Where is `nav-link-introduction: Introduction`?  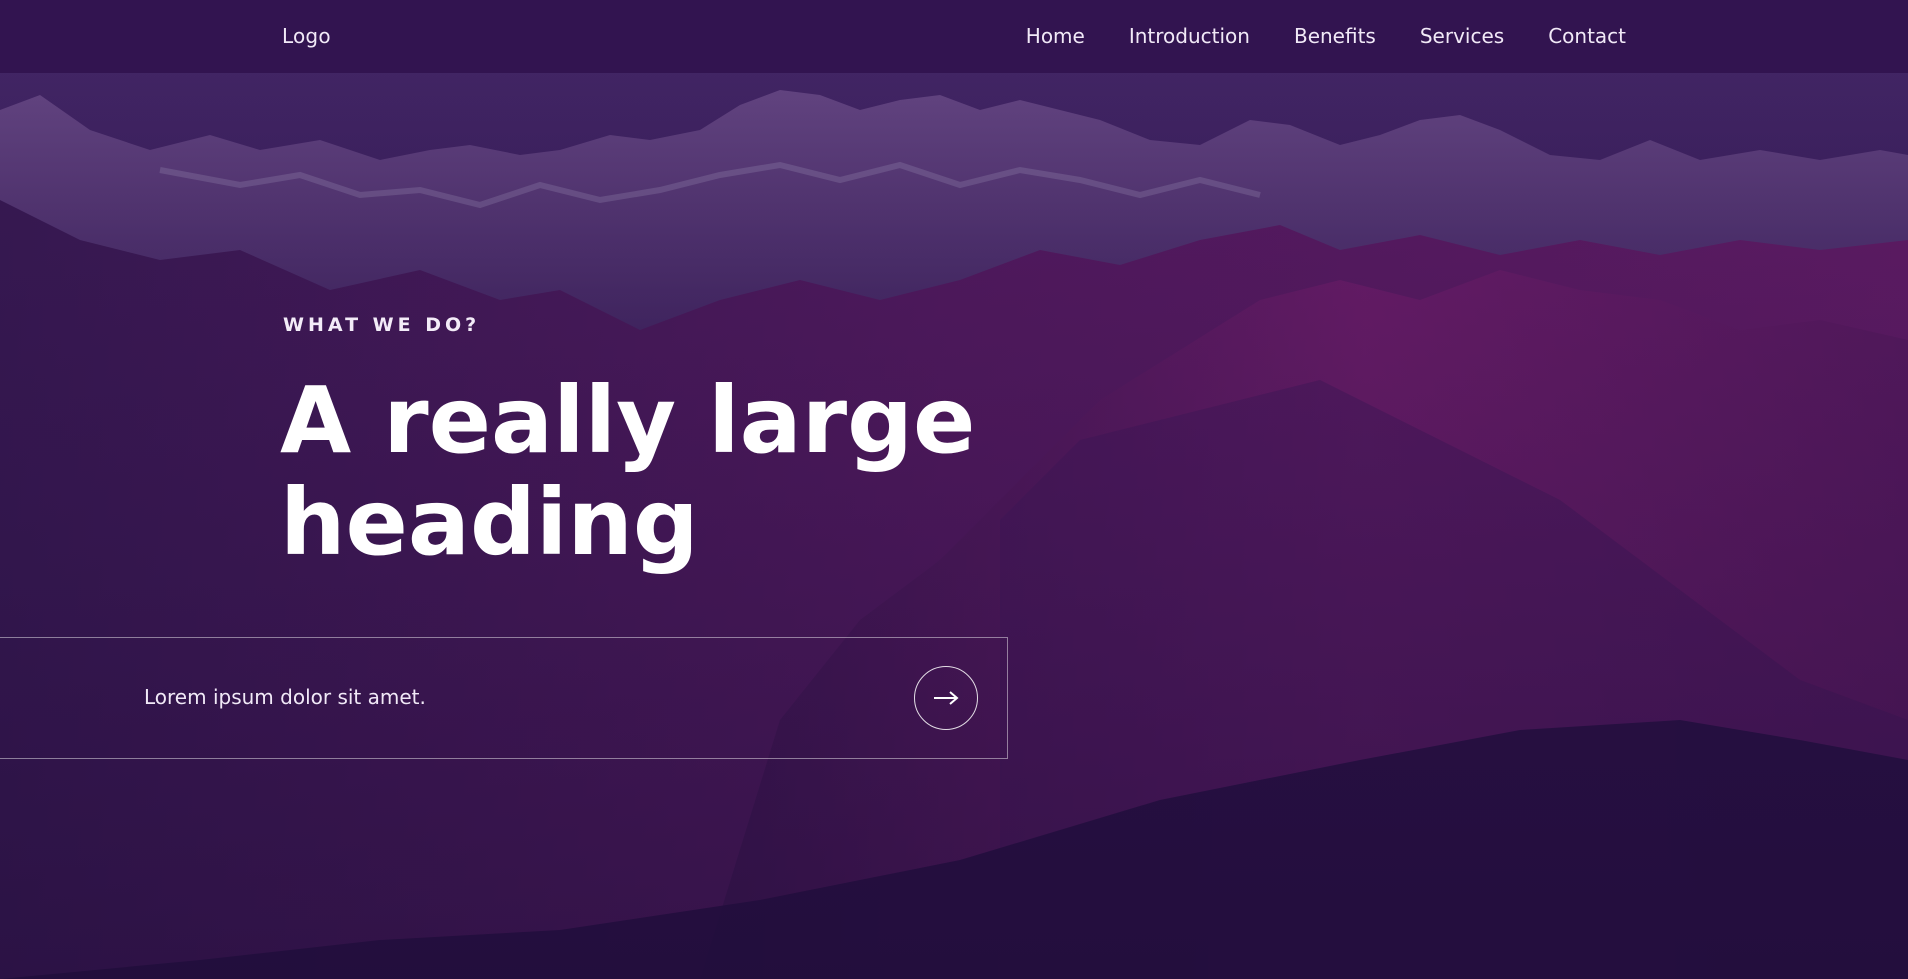 nav-link-introduction: Introduction is located at coordinates (1189, 36).